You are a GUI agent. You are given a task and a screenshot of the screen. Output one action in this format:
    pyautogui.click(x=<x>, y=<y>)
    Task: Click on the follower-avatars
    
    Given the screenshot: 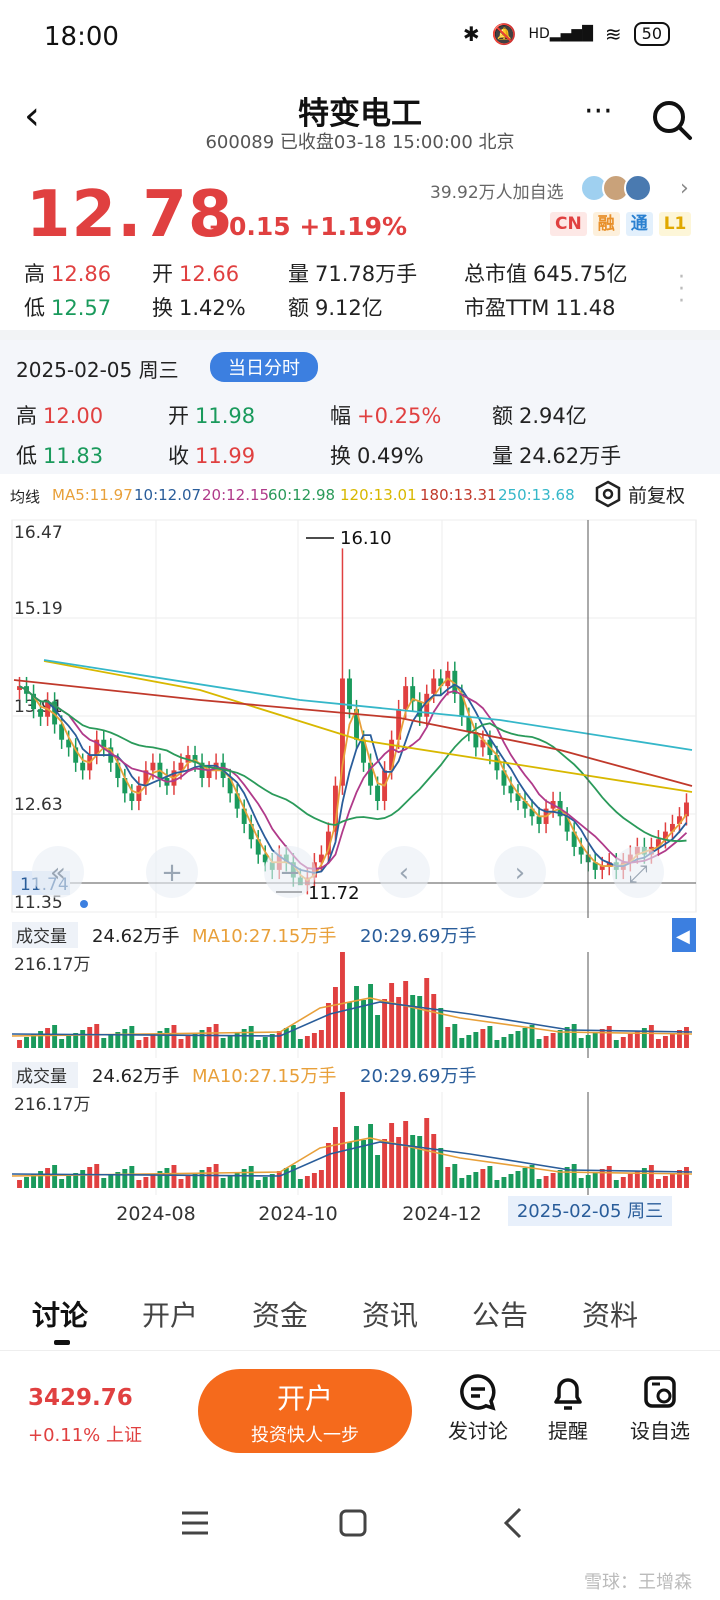 What is the action you would take?
    pyautogui.click(x=616, y=188)
    